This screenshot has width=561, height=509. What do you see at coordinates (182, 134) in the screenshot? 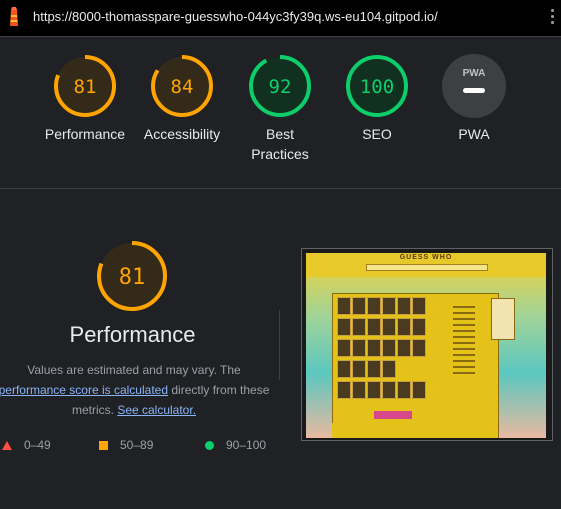
I see `gauge-accessibility-label: Accessibility` at bounding box center [182, 134].